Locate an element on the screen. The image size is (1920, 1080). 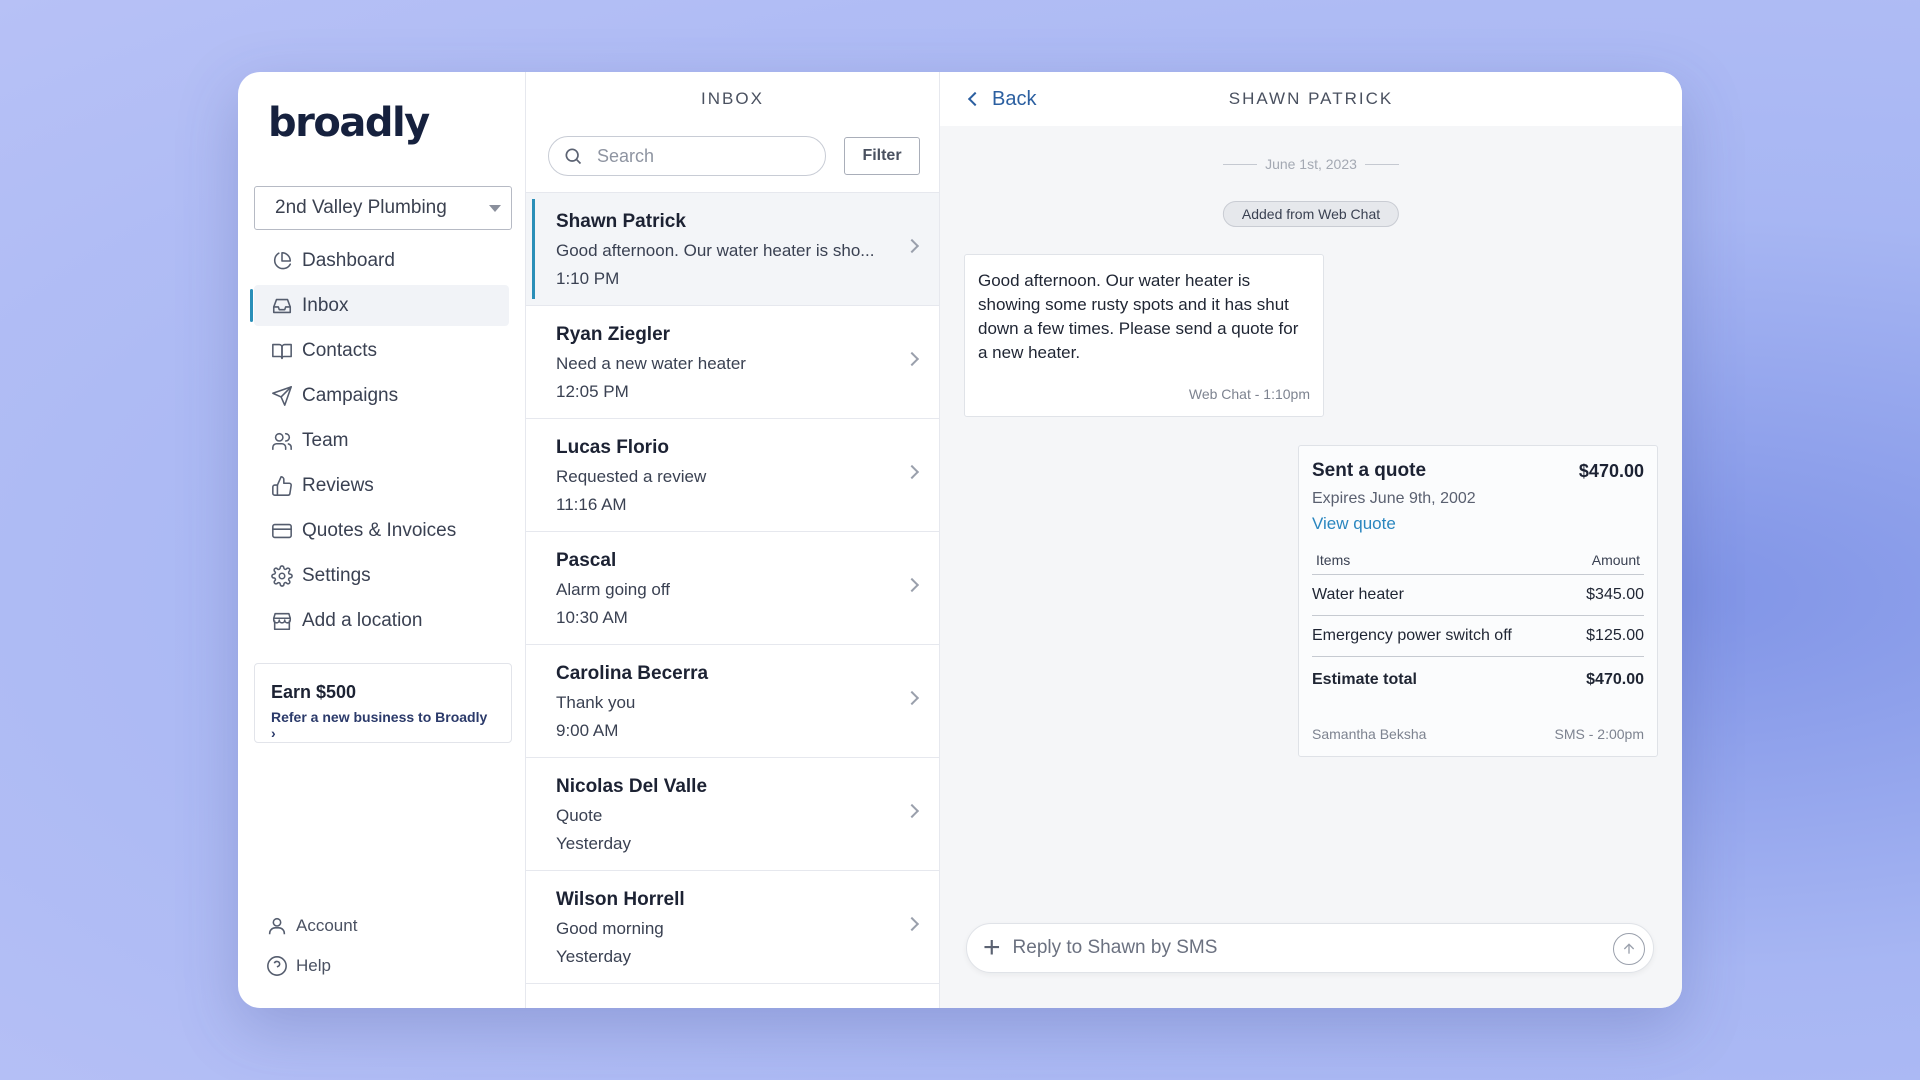
gear-icon is located at coordinates (282, 576).